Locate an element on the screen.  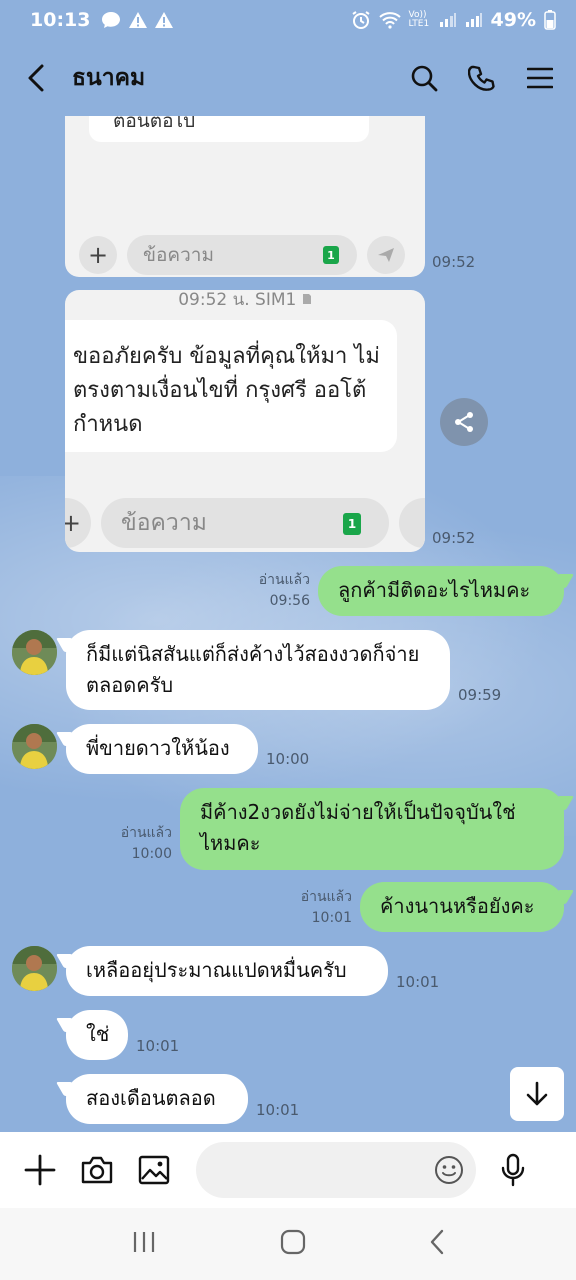
camera-icon is located at coordinates (97, 1170).